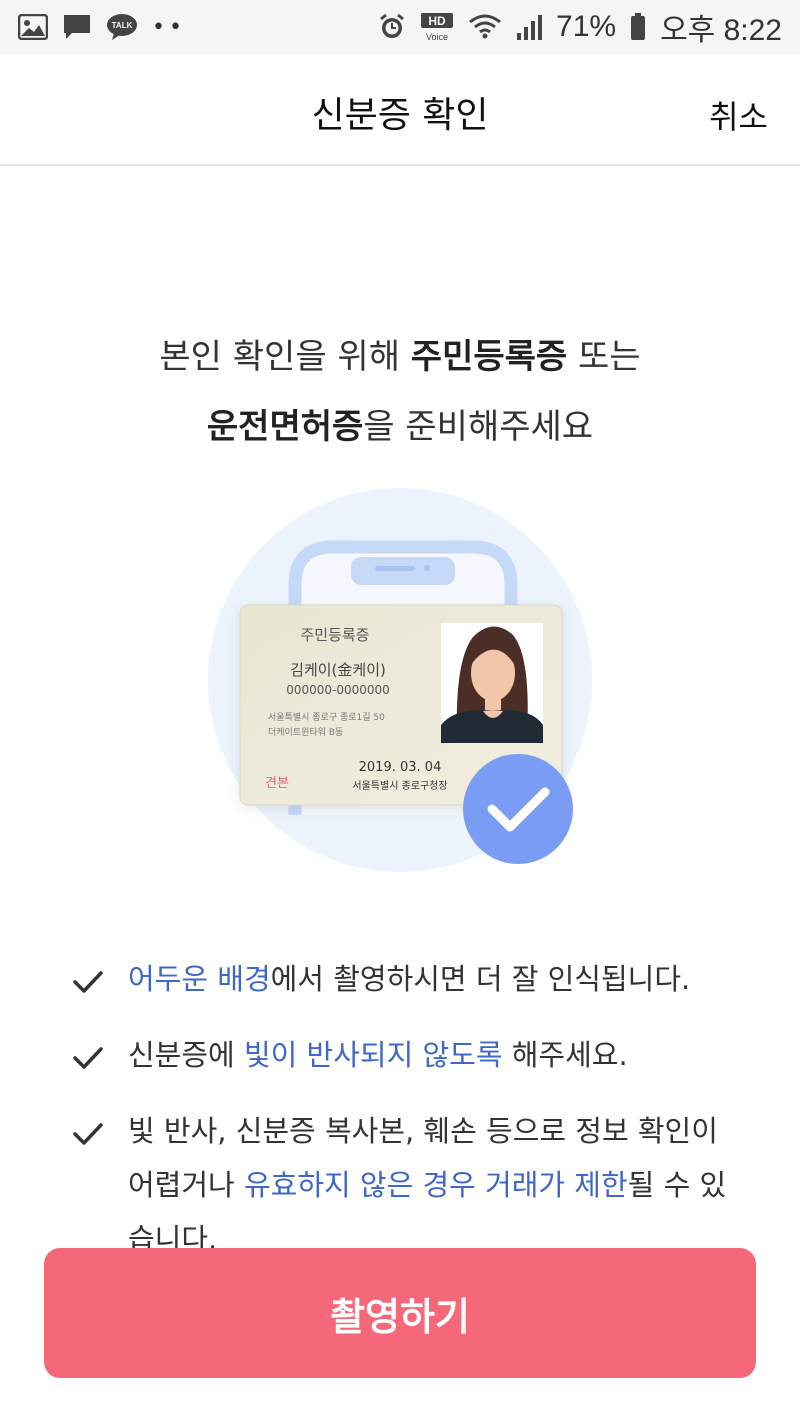 This screenshot has width=800, height=1422. Describe the element at coordinates (489, 357) in the screenshot. I see `headline-resident-card: 주민등록증` at that location.